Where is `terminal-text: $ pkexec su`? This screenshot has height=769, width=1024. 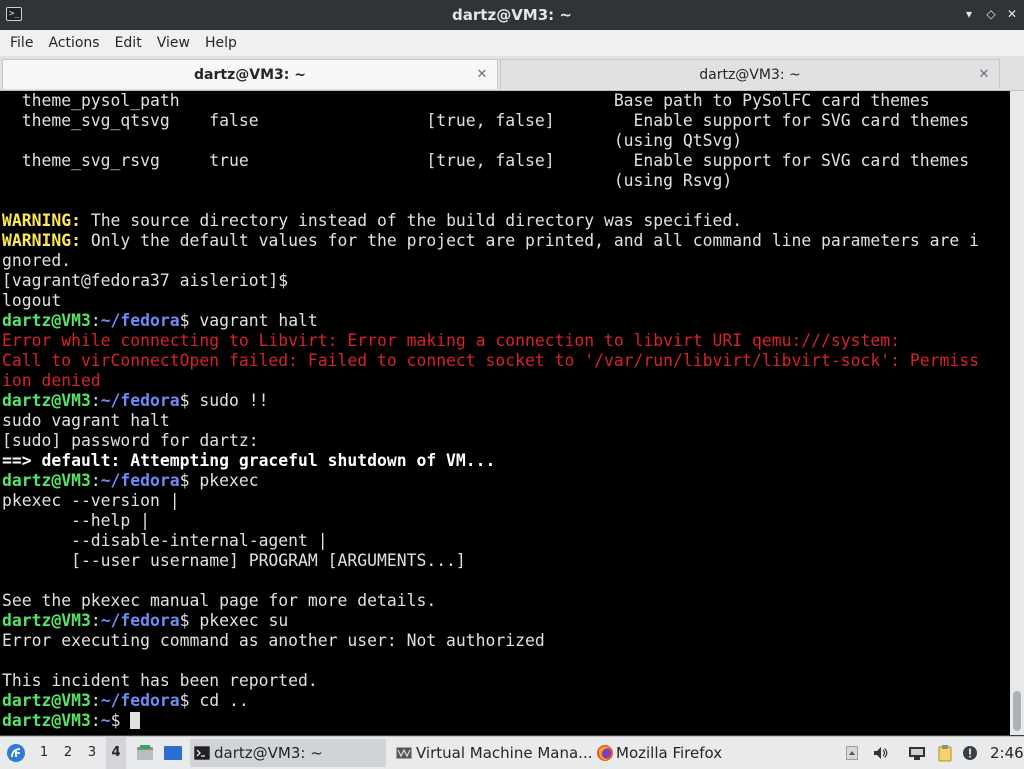 terminal-text: $ pkexec su is located at coordinates (234, 620).